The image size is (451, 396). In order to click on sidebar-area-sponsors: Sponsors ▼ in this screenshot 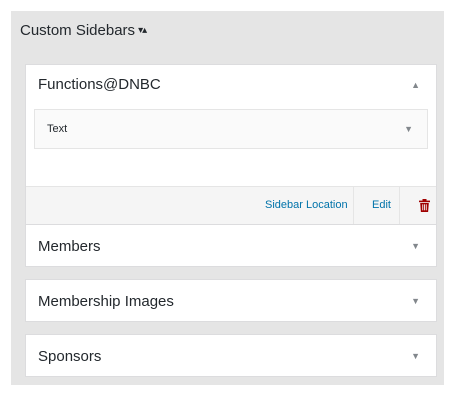, I will do `click(231, 355)`.